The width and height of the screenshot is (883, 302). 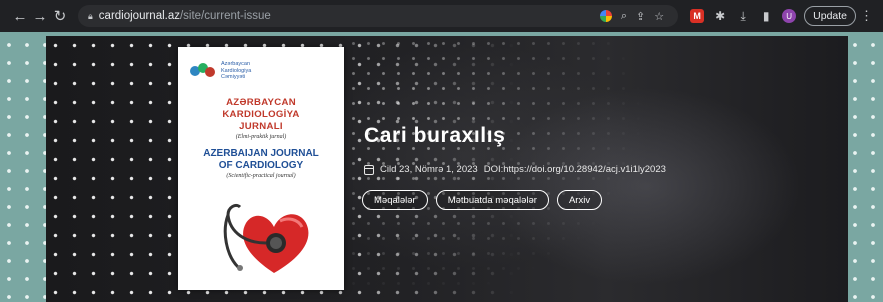 I want to click on cover-subtitle-en: (Scientific-practical journal), so click(x=261, y=175).